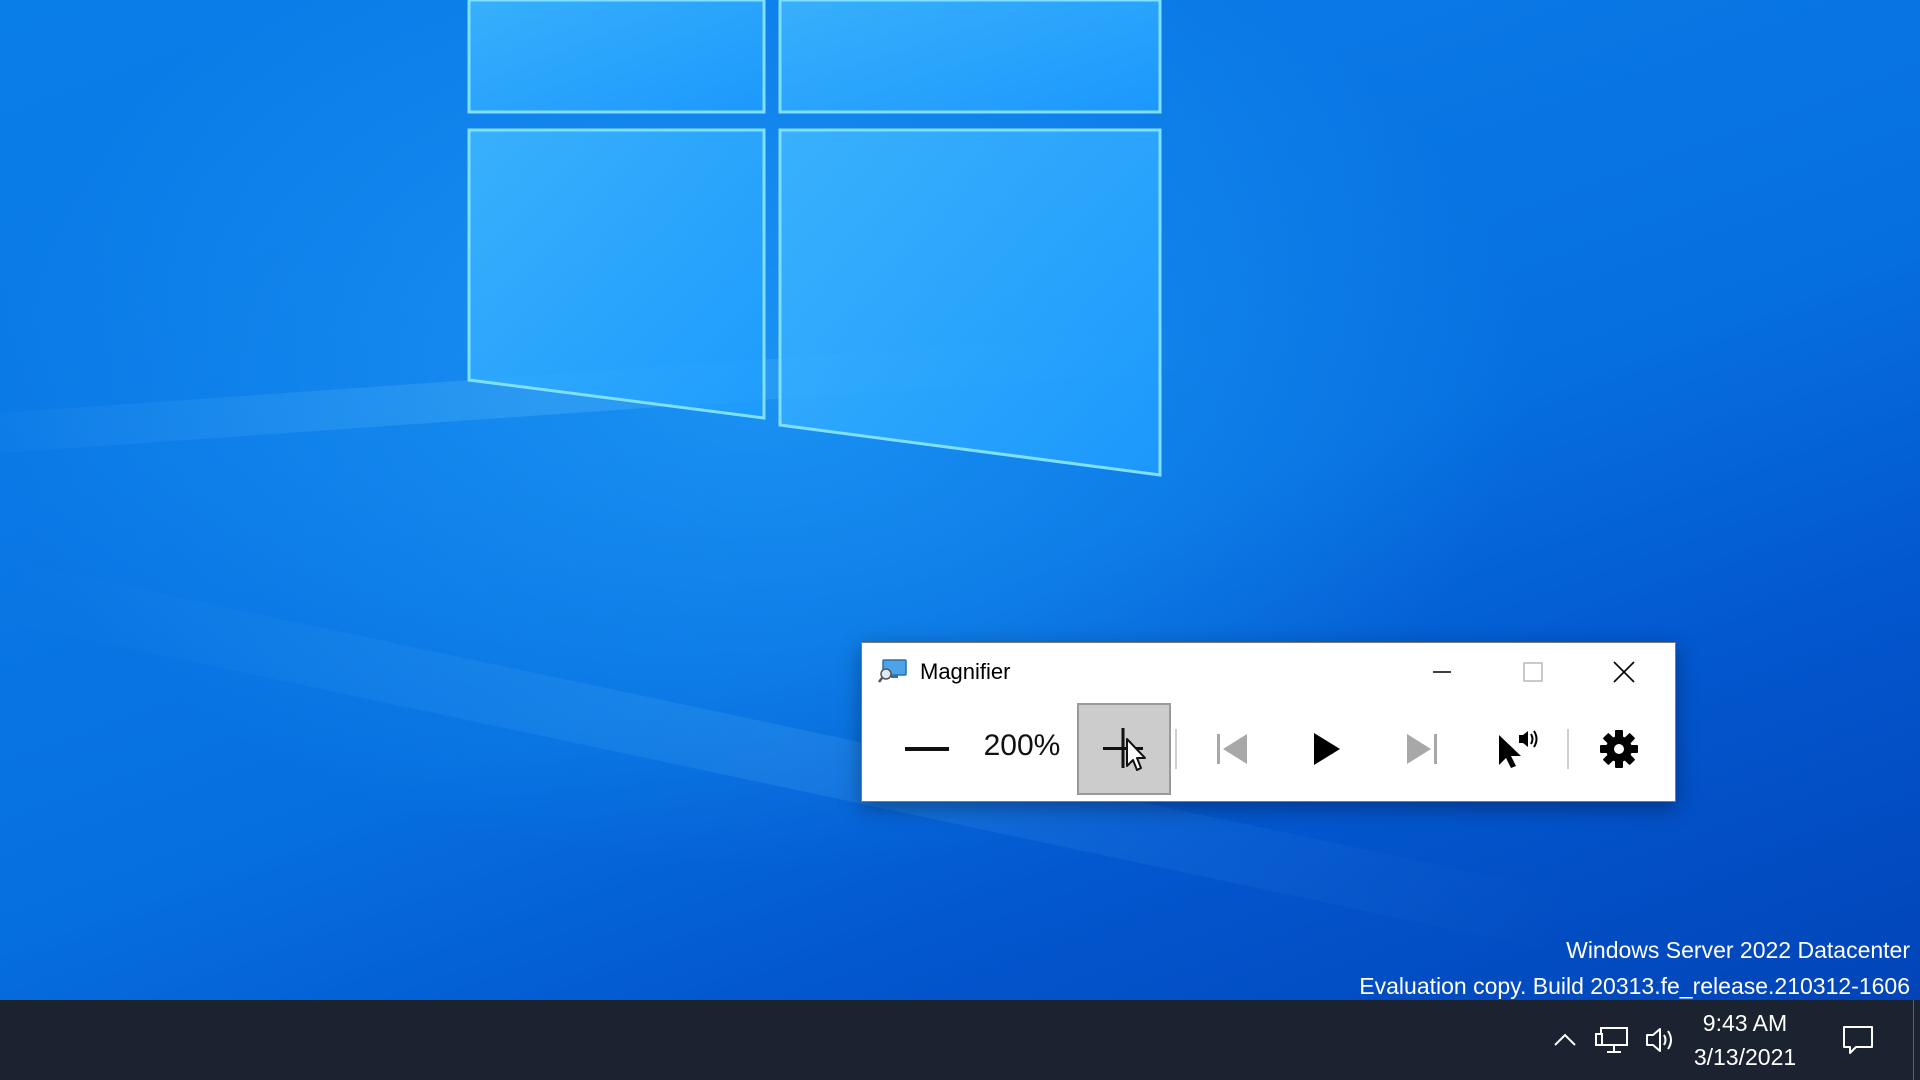  I want to click on read-button, so click(1327, 749).